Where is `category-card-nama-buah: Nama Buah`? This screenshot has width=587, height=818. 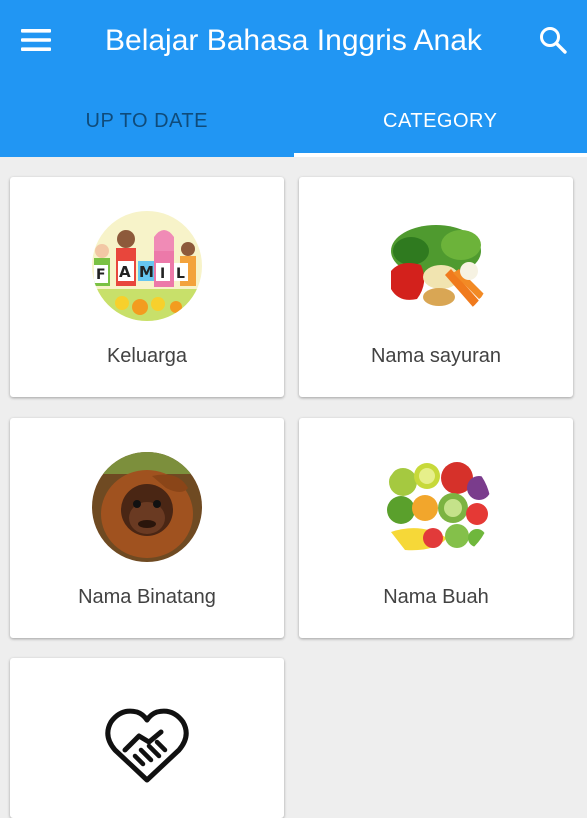 category-card-nama-buah: Nama Buah is located at coordinates (436, 528).